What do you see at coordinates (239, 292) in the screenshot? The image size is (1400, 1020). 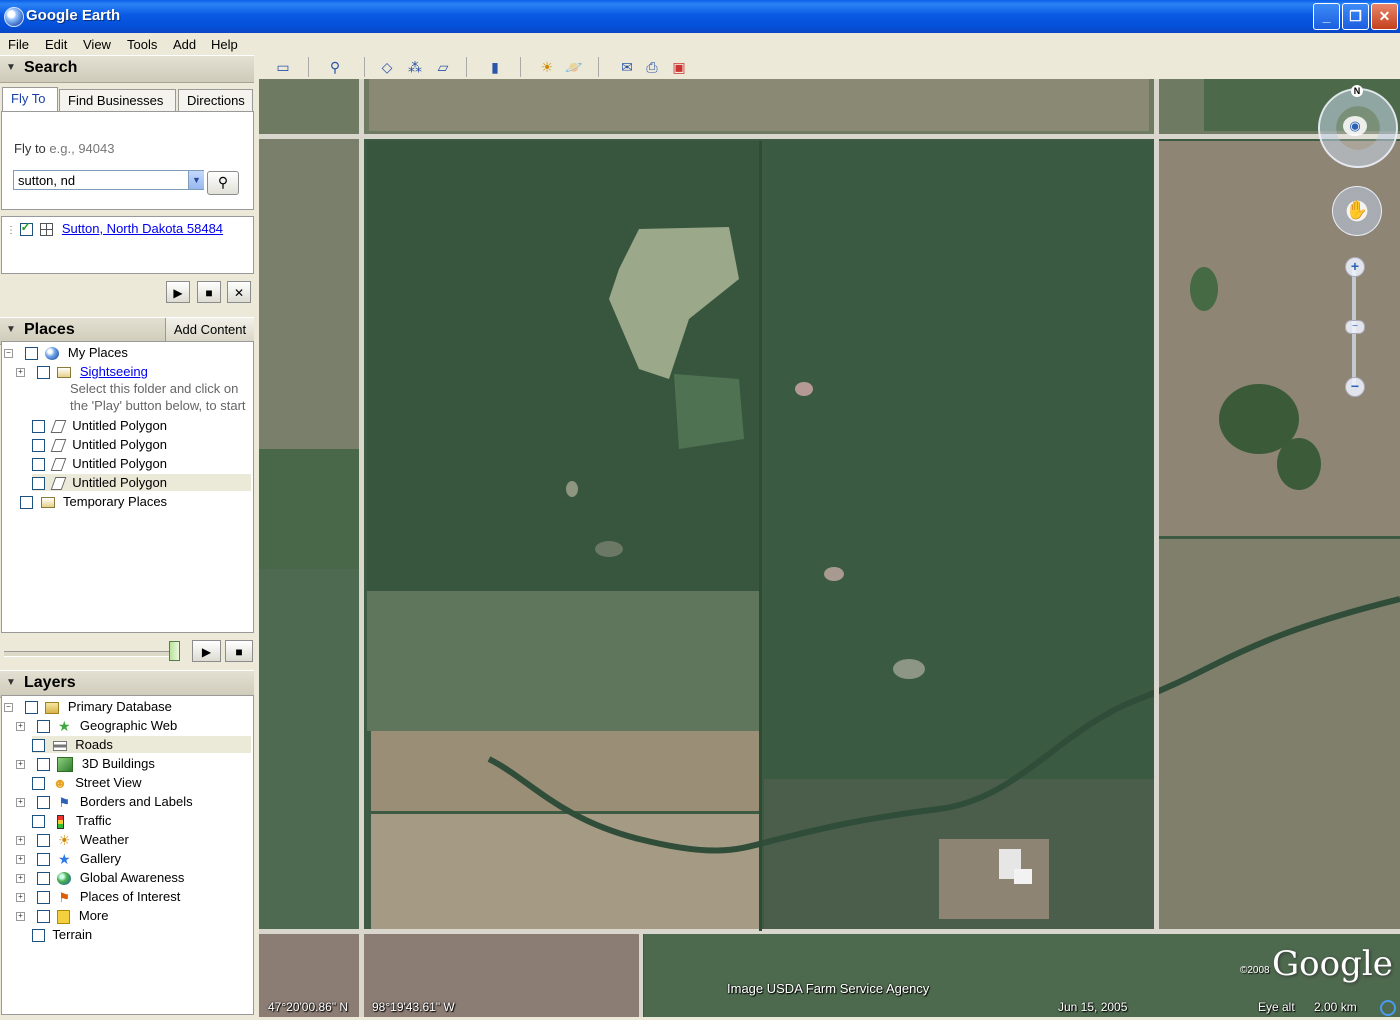 I see `clear-results-button: ✕` at bounding box center [239, 292].